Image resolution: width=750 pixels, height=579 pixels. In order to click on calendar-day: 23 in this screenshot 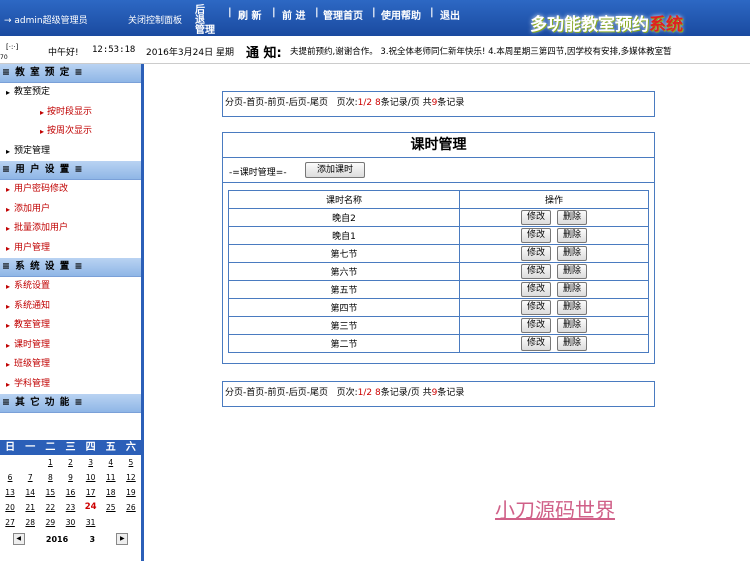, I will do `click(70, 507)`.